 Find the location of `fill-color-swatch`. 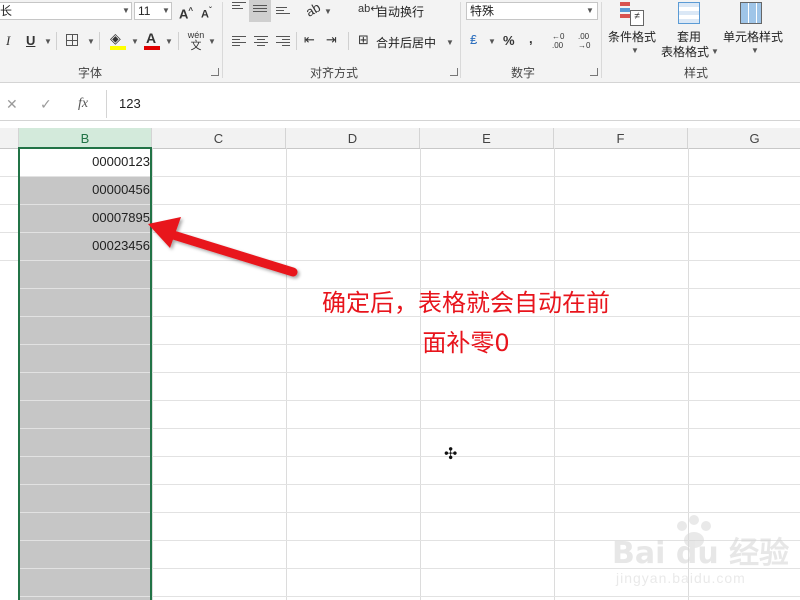

fill-color-swatch is located at coordinates (118, 48).